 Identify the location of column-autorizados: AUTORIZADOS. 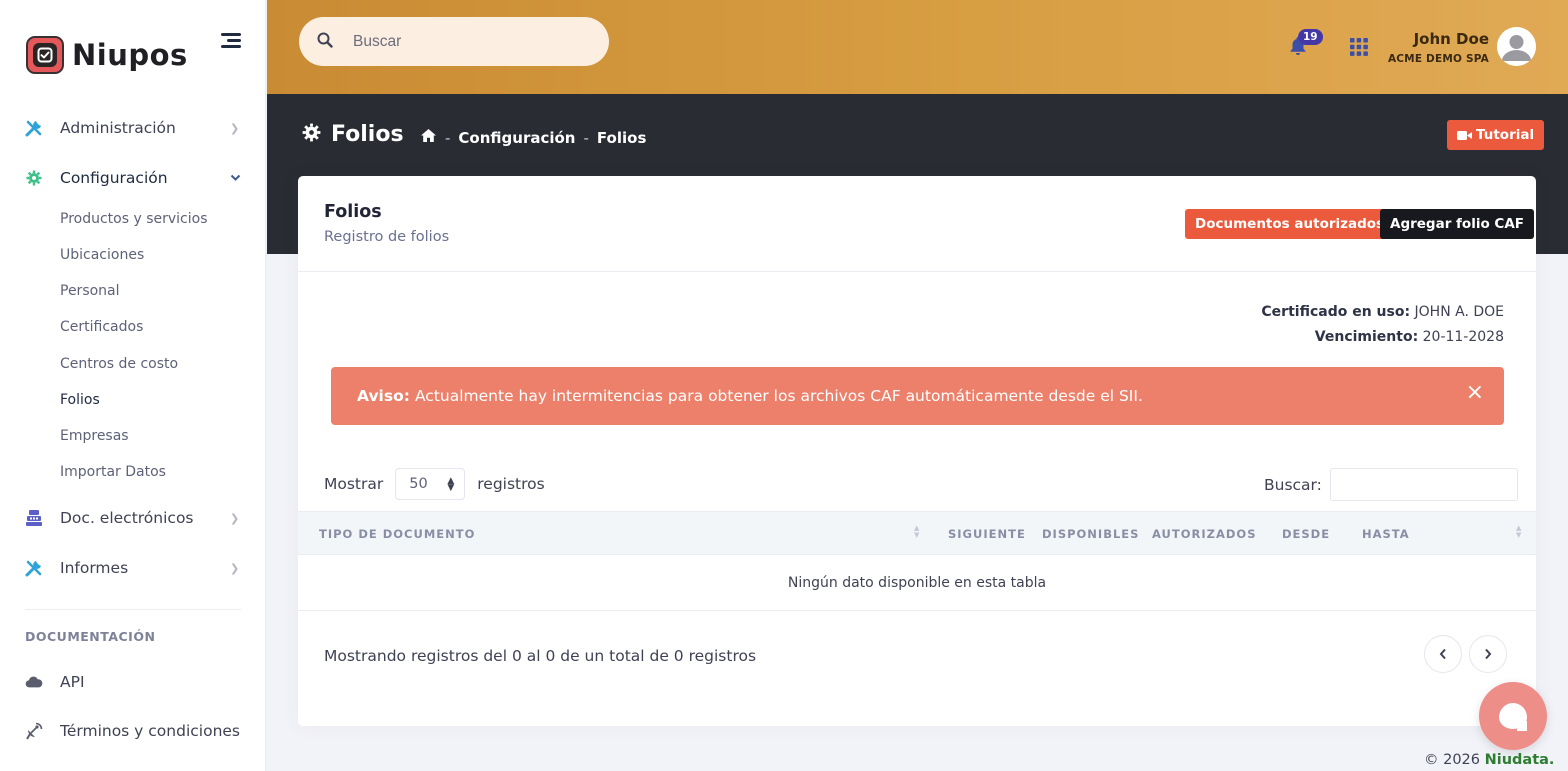
(1204, 534).